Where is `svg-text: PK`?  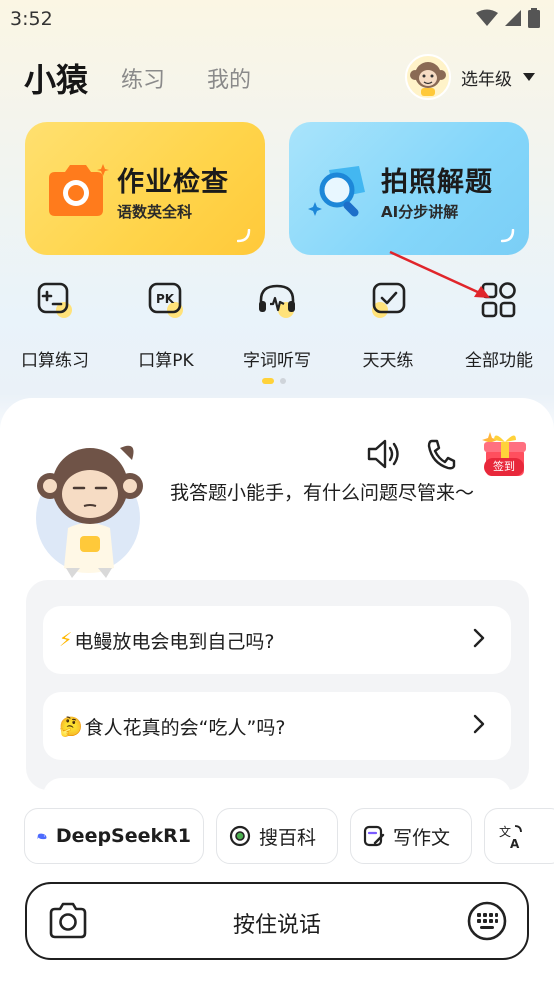
svg-text: PK is located at coordinates (165, 299).